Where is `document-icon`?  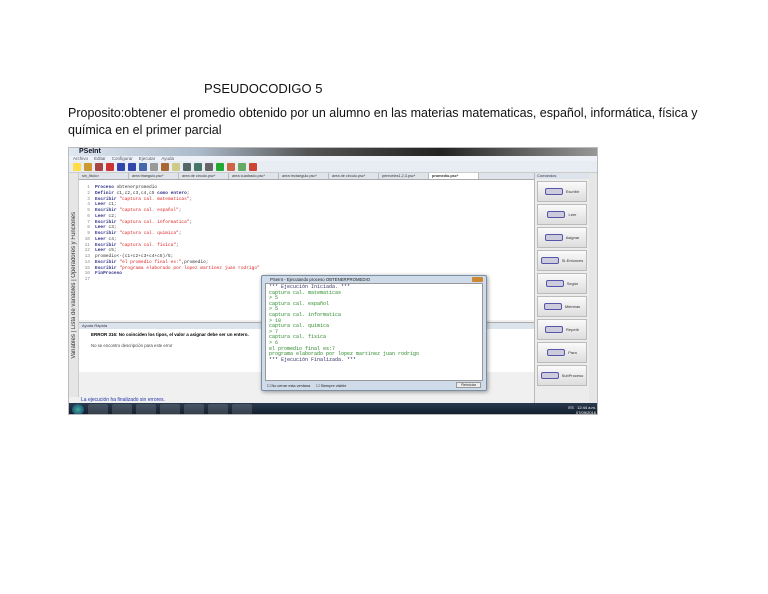 document-icon is located at coordinates (194, 409).